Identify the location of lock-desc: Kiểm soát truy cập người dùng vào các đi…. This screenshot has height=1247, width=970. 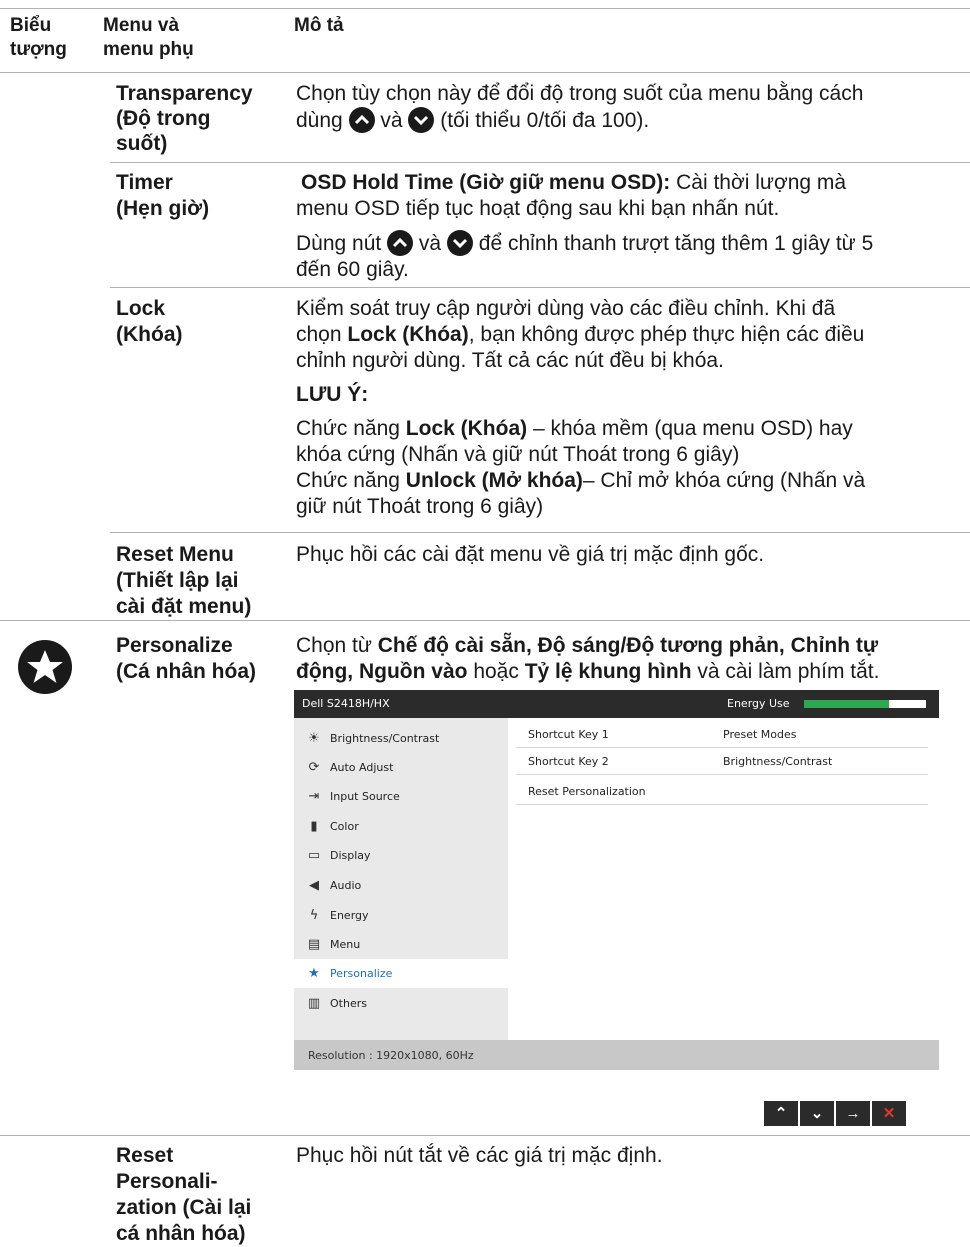
(580, 408).